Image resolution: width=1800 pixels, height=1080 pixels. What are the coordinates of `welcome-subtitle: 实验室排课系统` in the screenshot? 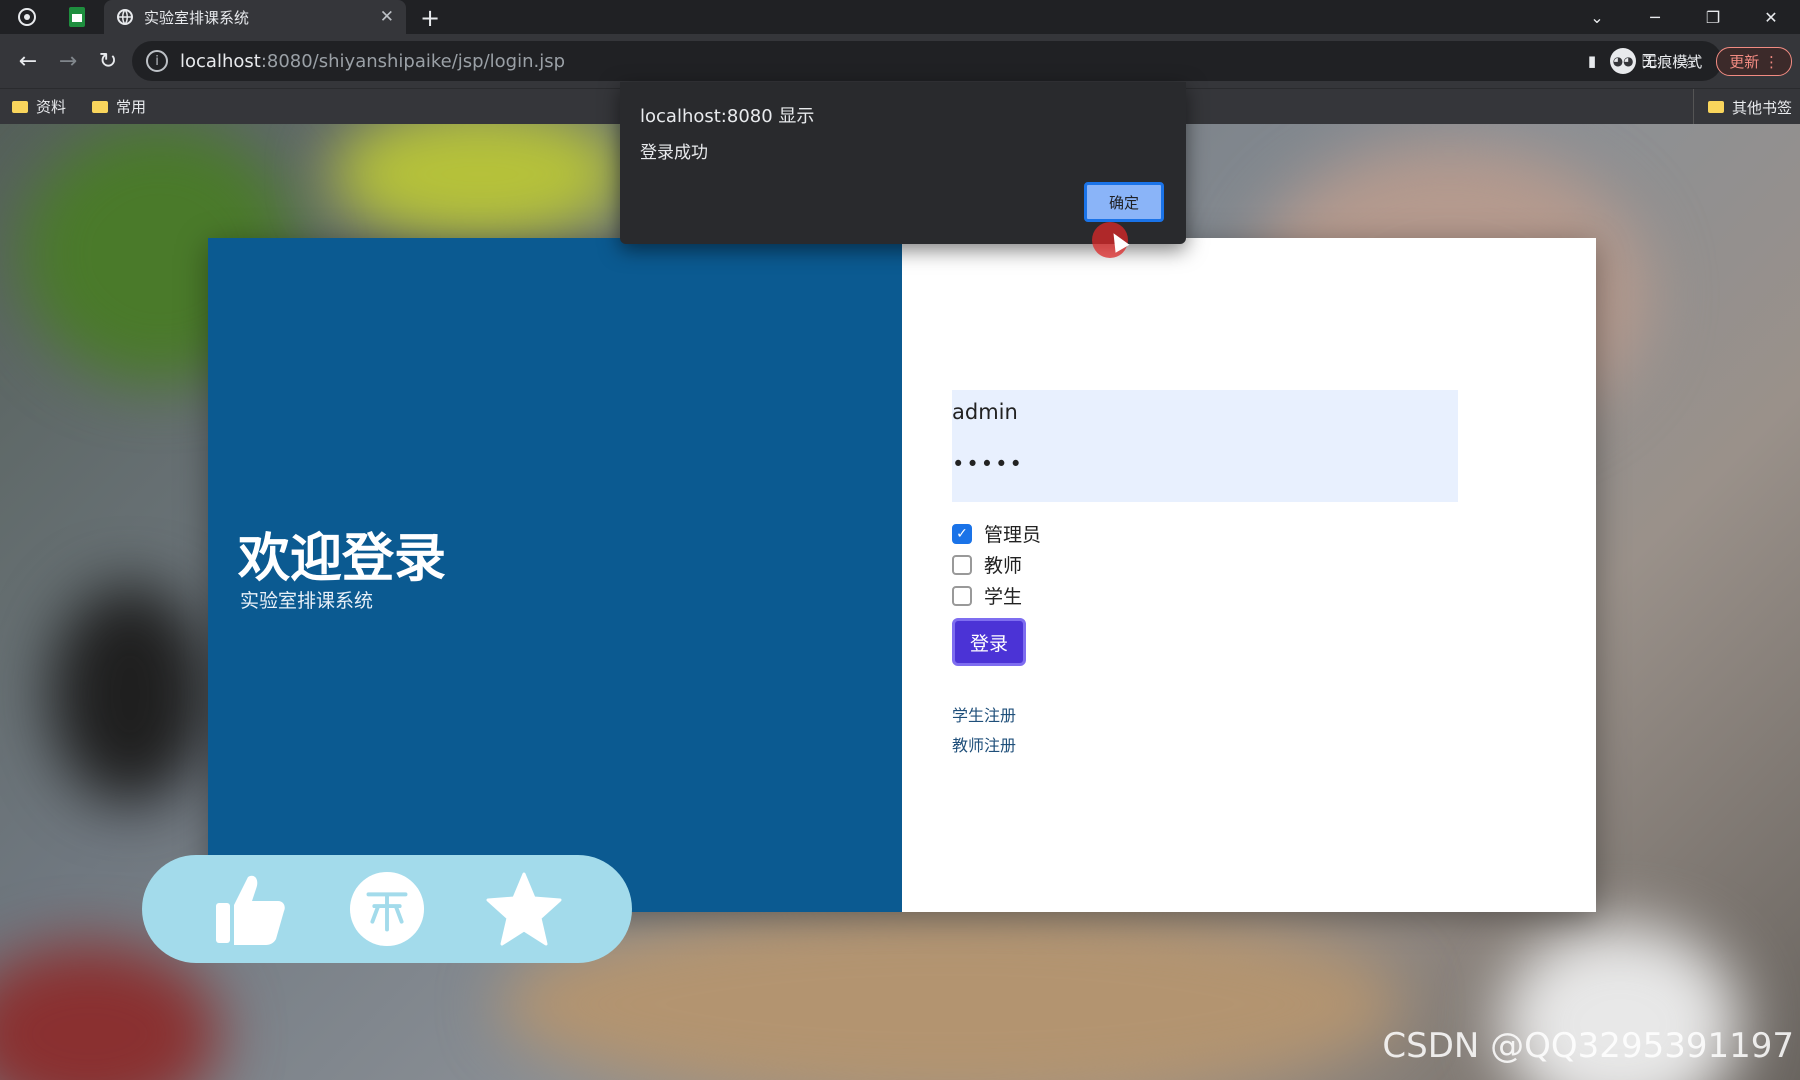 It's located at (307, 601).